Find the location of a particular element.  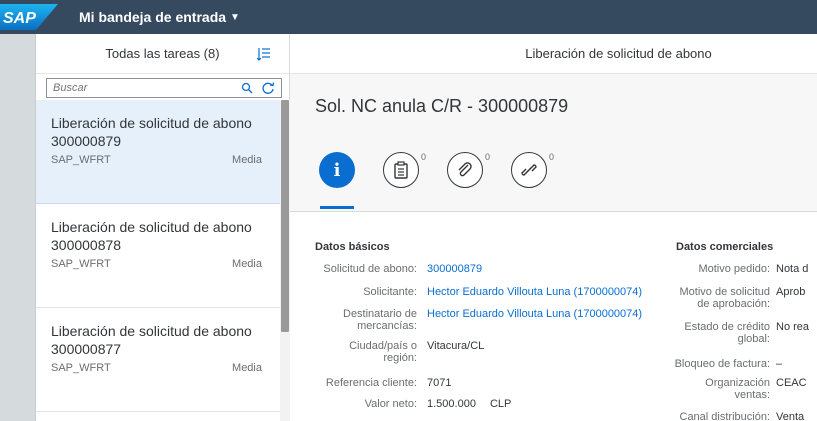

field-label: Destinatario de mercancías: is located at coordinates (366, 320).